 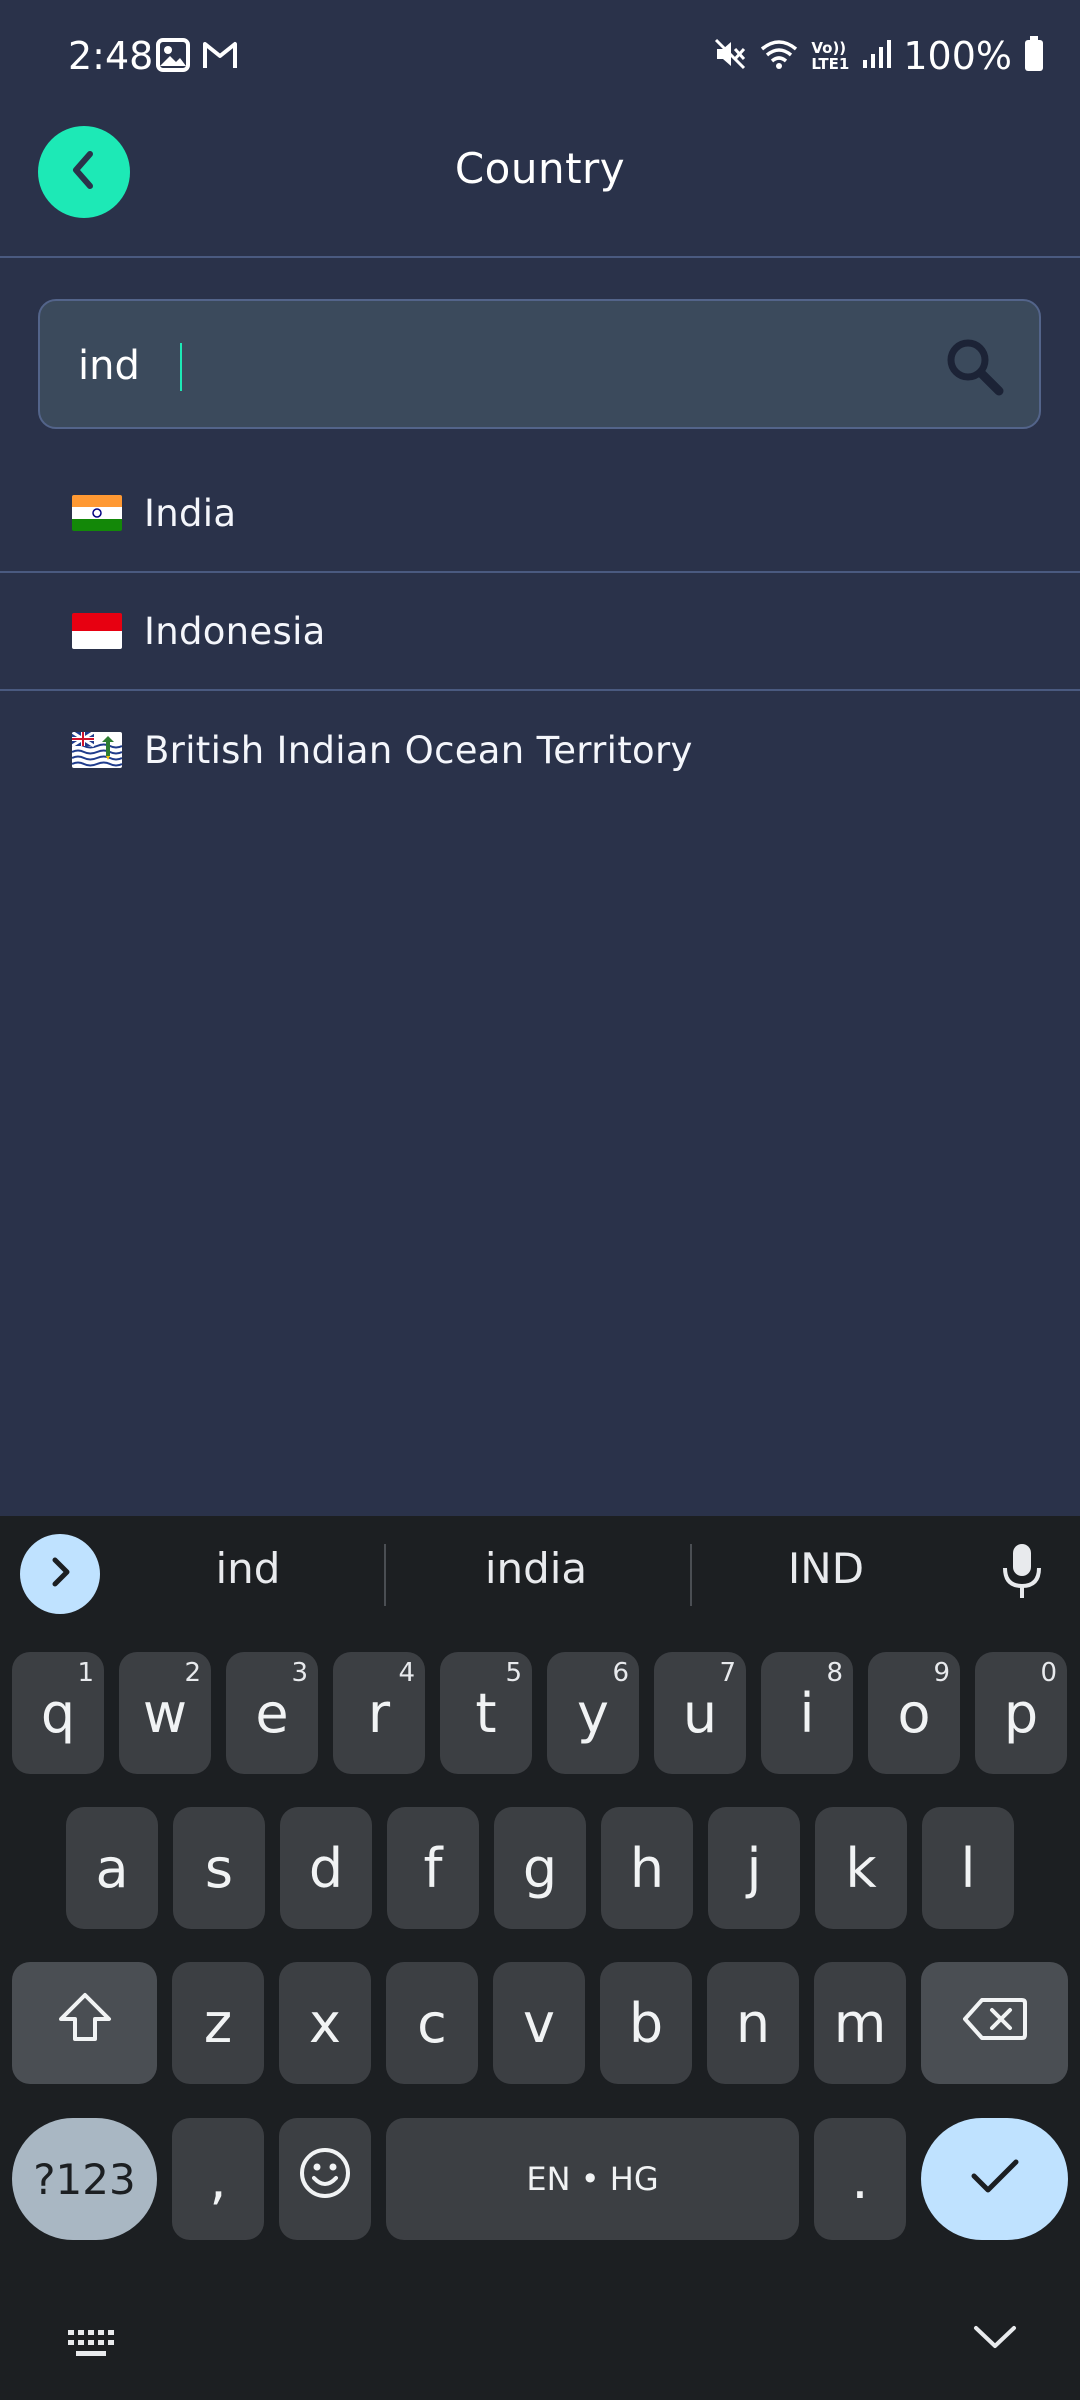 I want to click on battery-percentage: 100%, so click(x=957, y=56).